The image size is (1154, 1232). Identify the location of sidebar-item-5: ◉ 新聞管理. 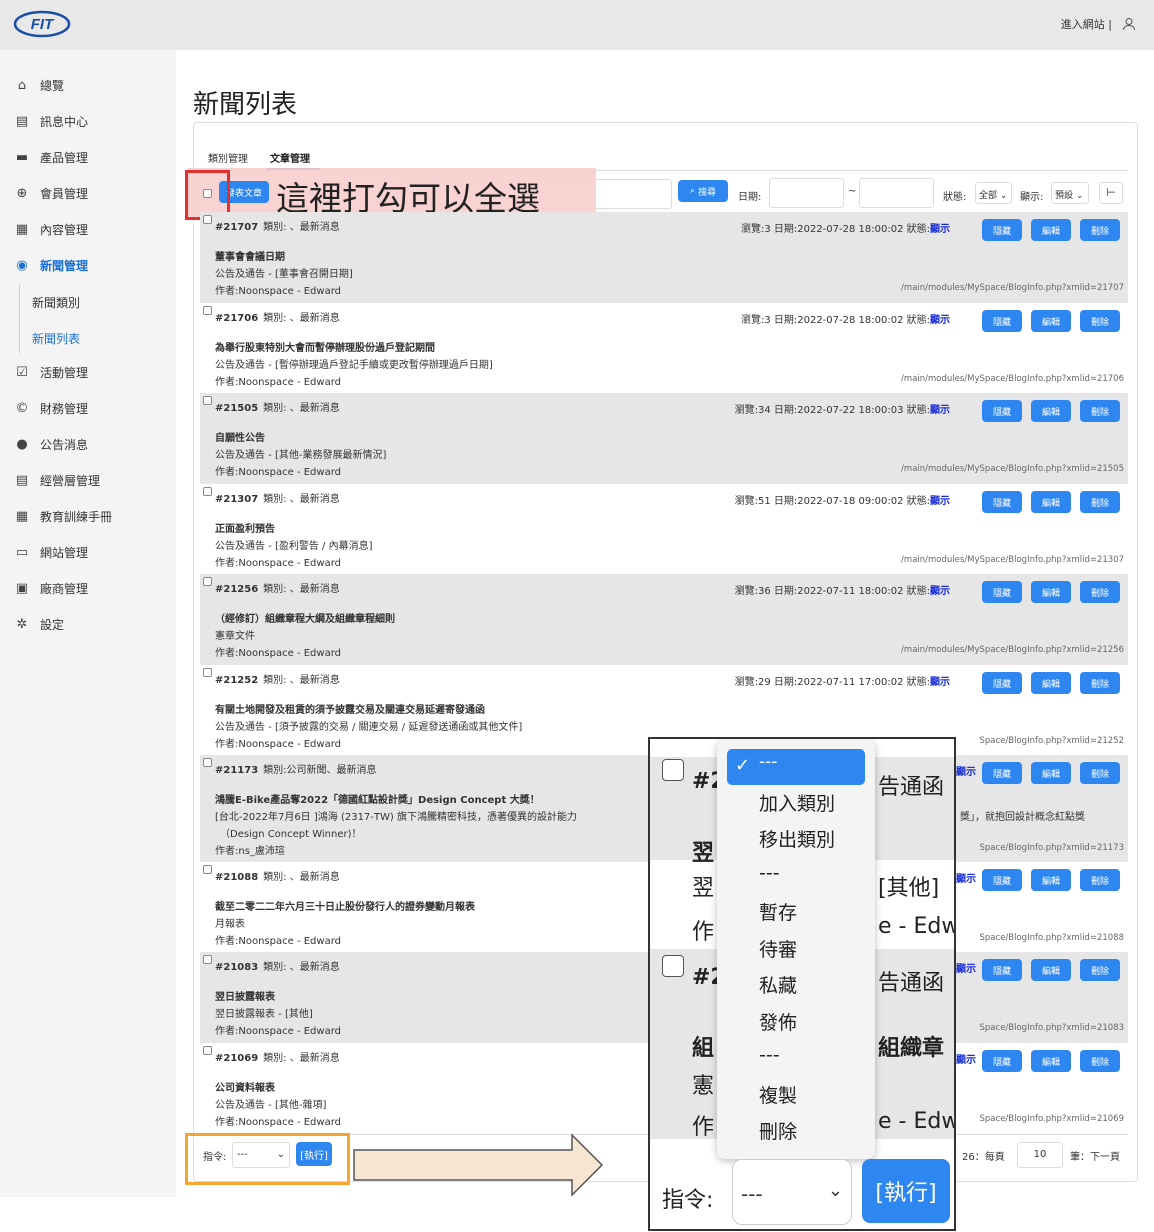
(51, 265).